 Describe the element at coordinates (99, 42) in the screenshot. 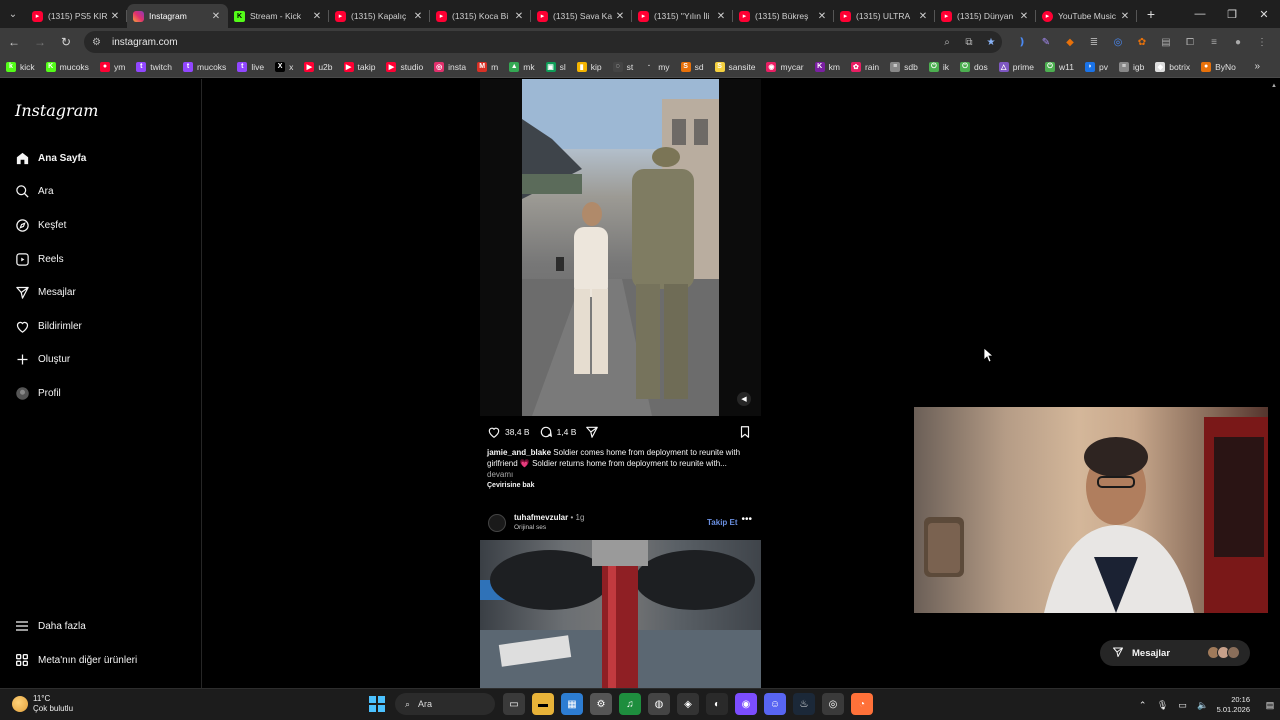

I see `site-settings-icon: ⚙` at that location.